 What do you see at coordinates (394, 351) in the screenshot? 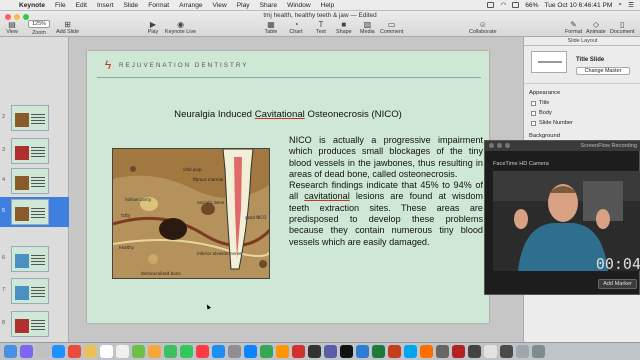
I see `powerpoint-icon` at bounding box center [394, 351].